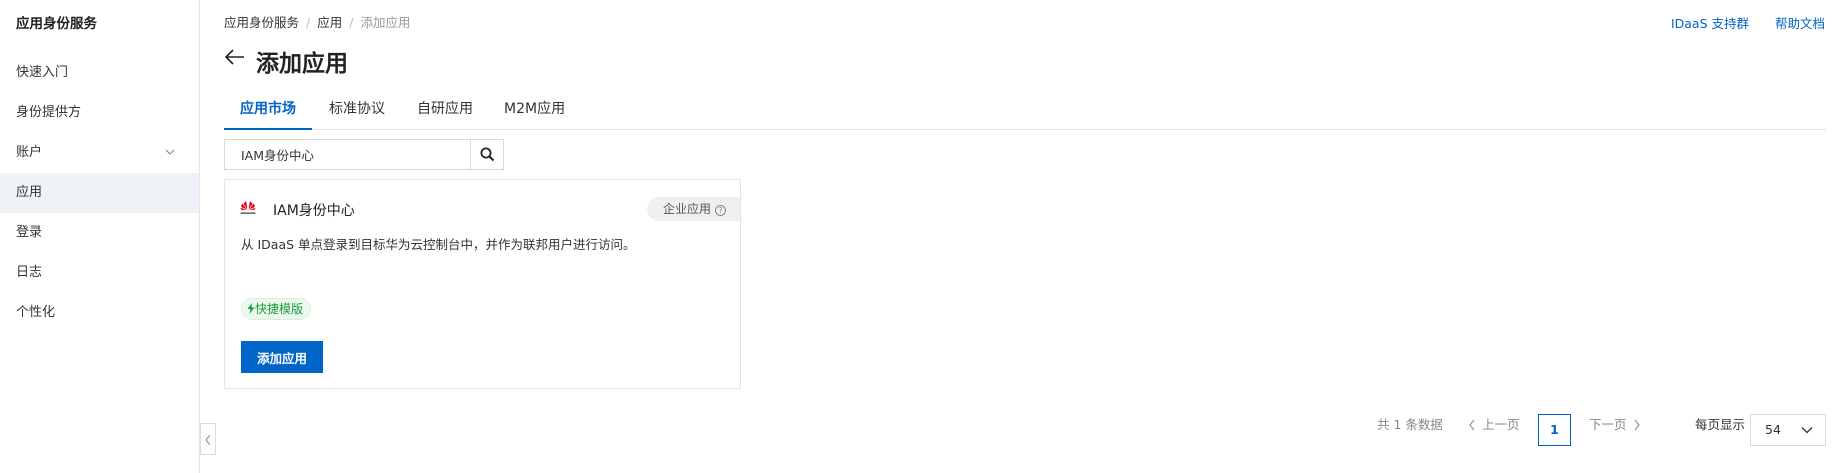 The height and width of the screenshot is (473, 1845). What do you see at coordinates (282, 357) in the screenshot?
I see `add-app-button: 添加应用` at bounding box center [282, 357].